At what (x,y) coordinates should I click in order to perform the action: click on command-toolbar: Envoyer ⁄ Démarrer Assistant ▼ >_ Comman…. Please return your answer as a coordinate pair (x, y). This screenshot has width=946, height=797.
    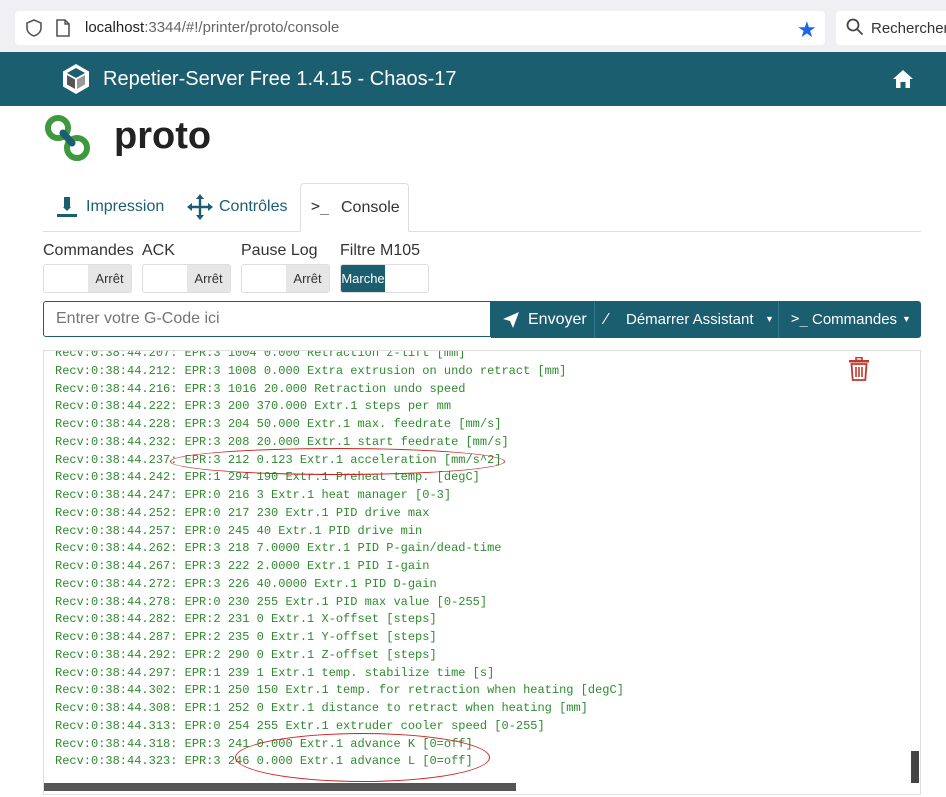
    Looking at the image, I should click on (706, 319).